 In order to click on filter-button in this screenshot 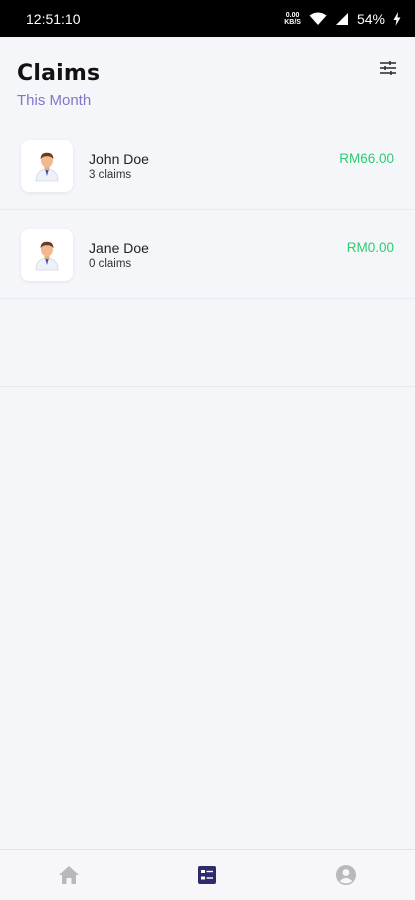, I will do `click(388, 68)`.